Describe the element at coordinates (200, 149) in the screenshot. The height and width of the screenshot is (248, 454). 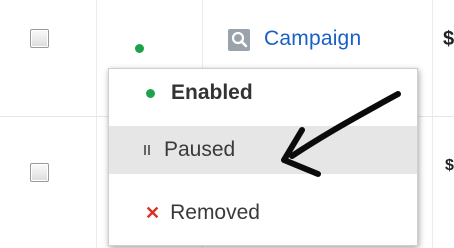
I see `status-option-label: Paused` at that location.